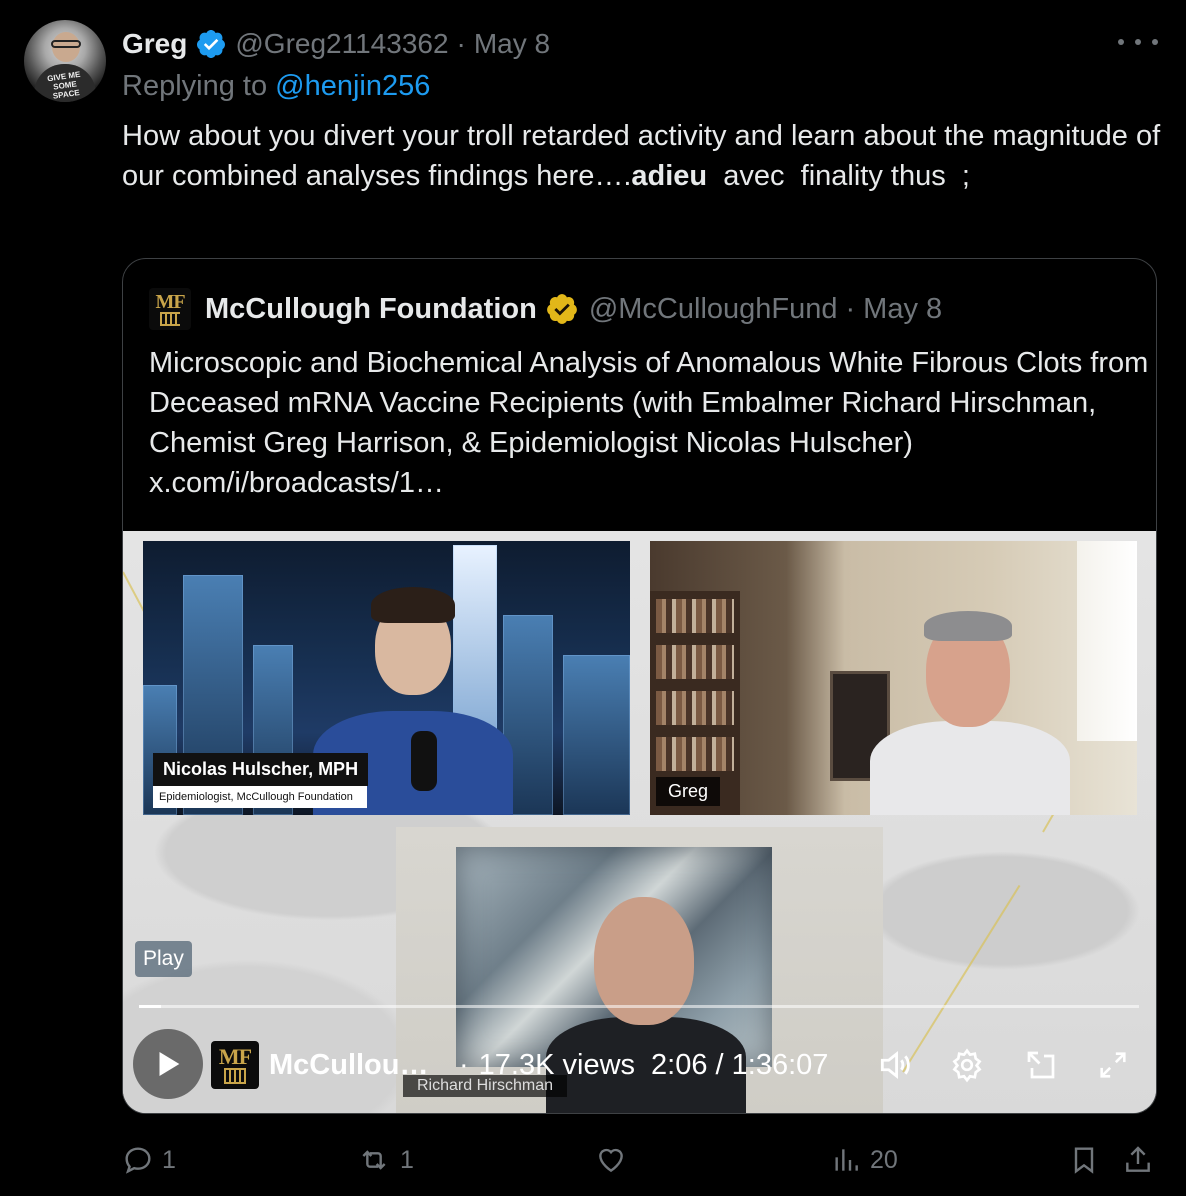 Image resolution: width=1186 pixels, height=1196 pixels. I want to click on like-button, so click(615, 1160).